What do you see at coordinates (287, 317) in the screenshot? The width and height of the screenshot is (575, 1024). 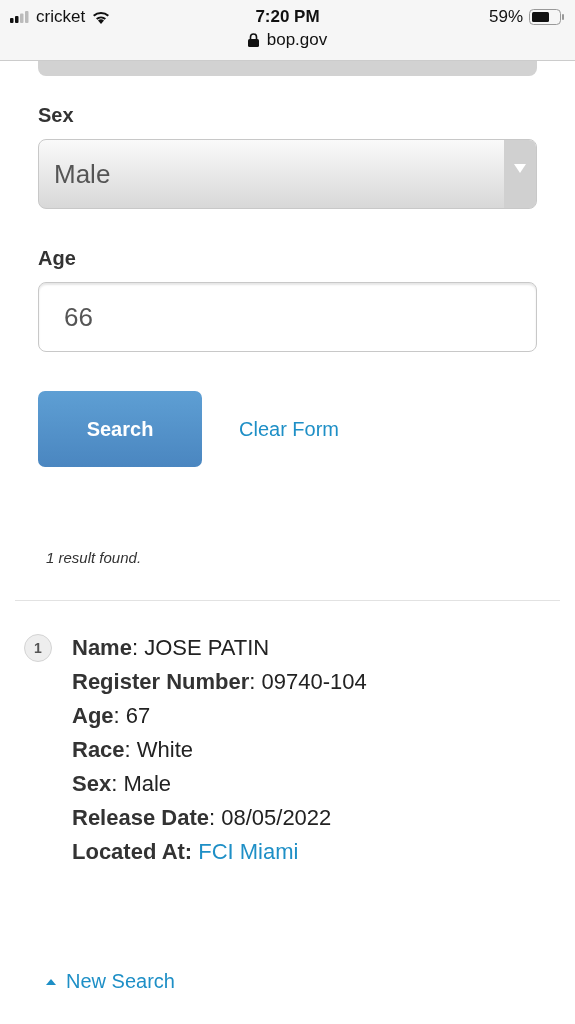 I see `age-input: 66` at bounding box center [287, 317].